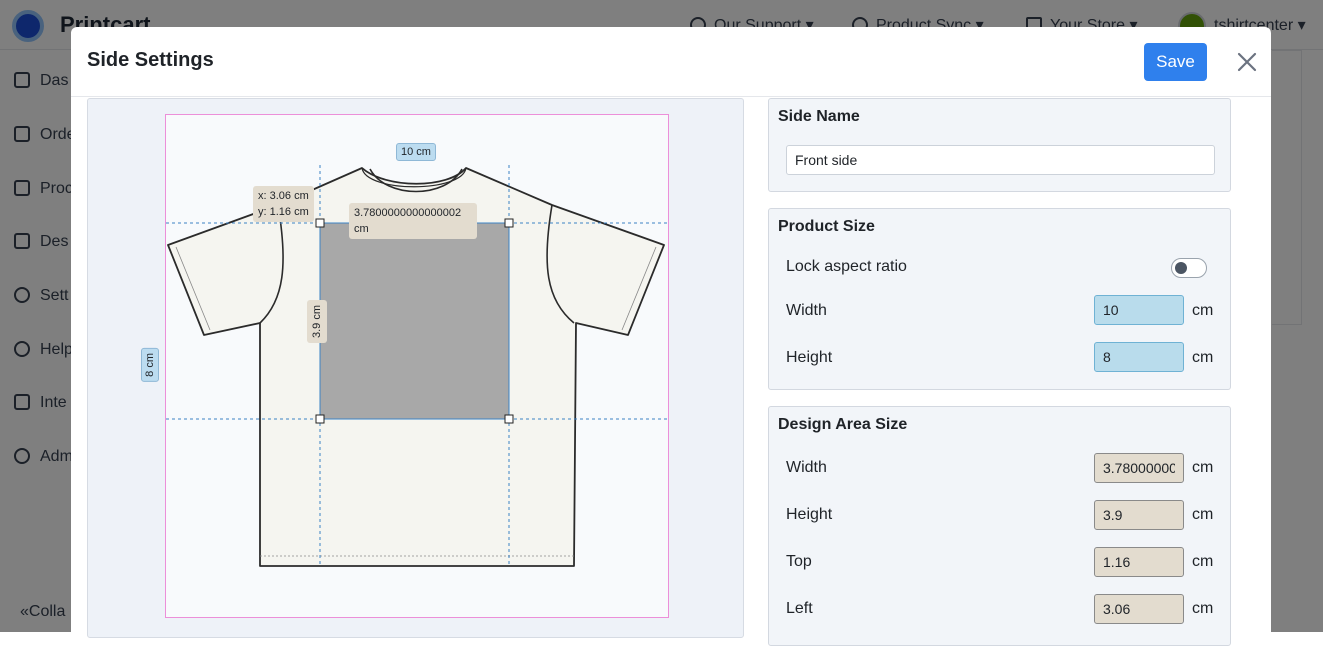 This screenshot has height=667, width=1323. What do you see at coordinates (1203, 514) in the screenshot?
I see `design-height-unit: cm` at bounding box center [1203, 514].